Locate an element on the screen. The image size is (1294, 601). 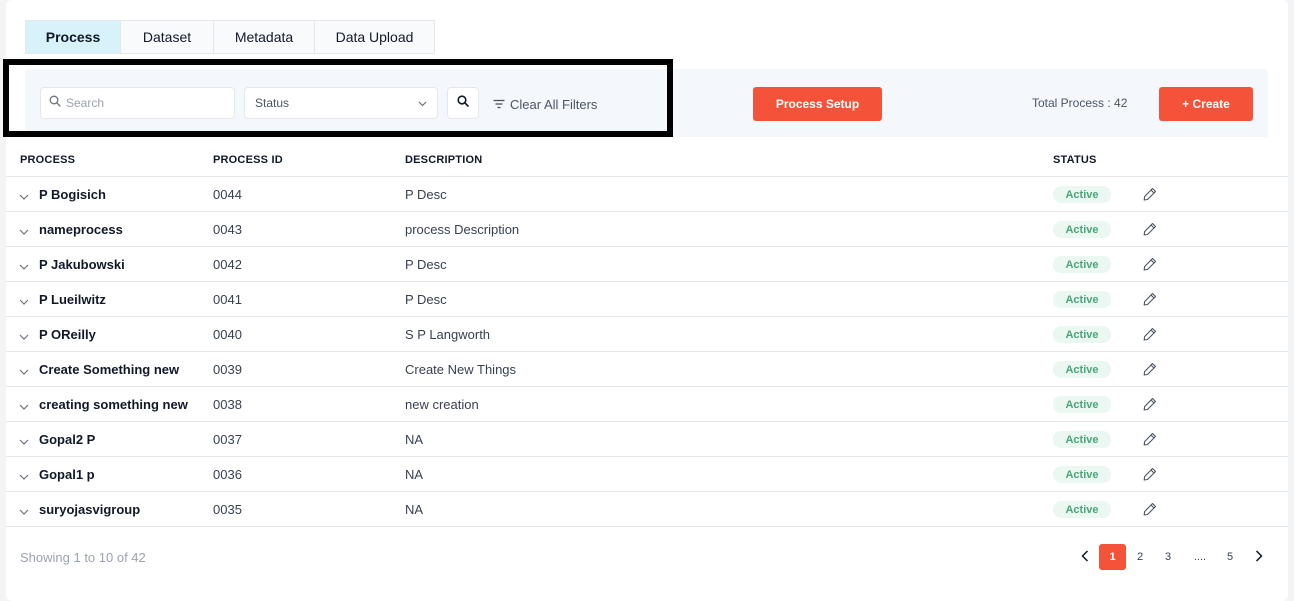
table-header: PROCESS PROCESS ID DESCRIPTION STATUS is located at coordinates (647, 159).